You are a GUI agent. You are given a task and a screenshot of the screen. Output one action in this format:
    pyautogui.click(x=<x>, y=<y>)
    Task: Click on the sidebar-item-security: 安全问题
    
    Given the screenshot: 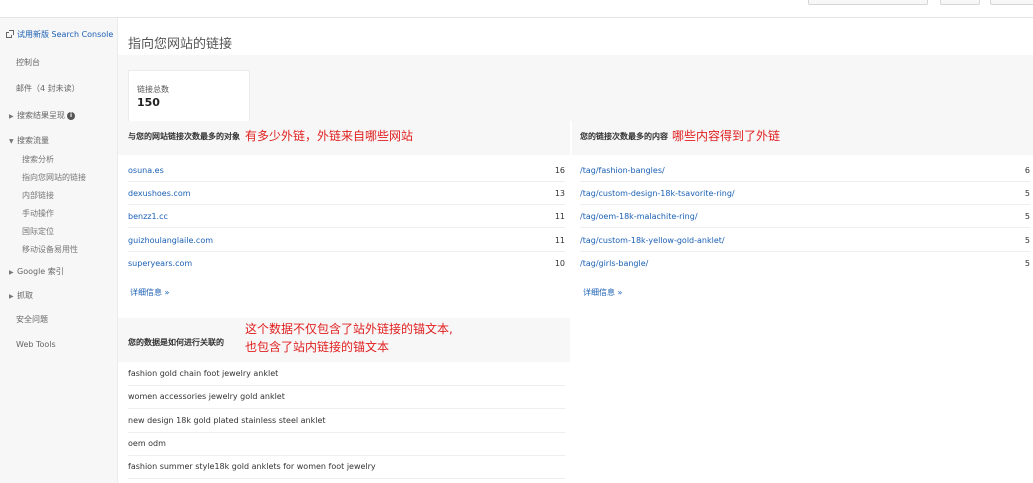 What is the action you would take?
    pyautogui.click(x=32, y=319)
    